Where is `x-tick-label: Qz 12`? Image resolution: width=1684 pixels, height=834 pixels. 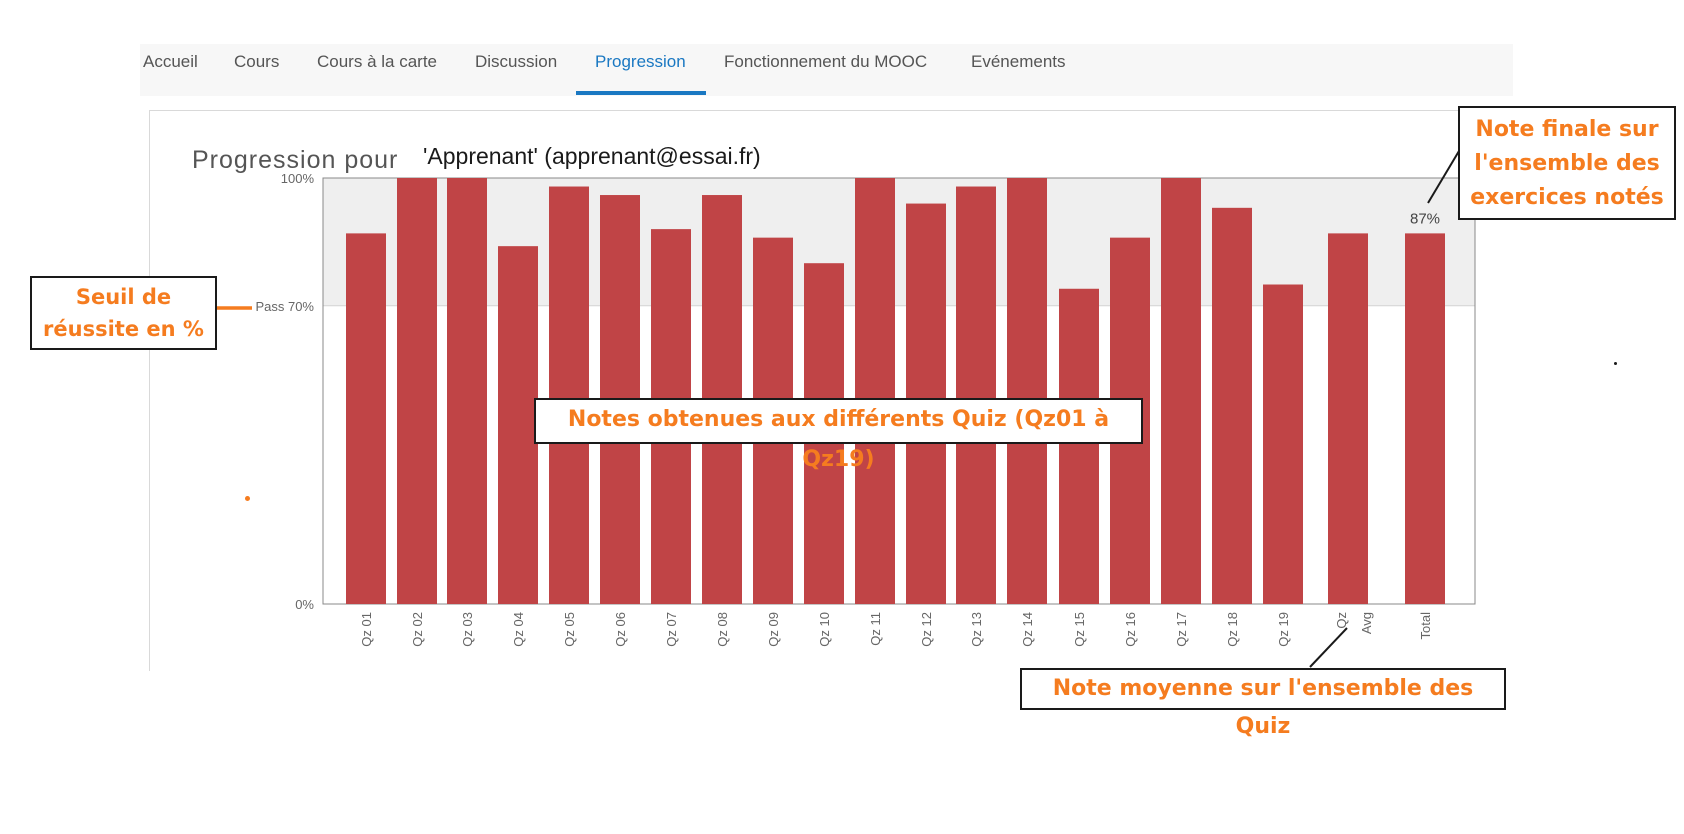 x-tick-label: Qz 12 is located at coordinates (926, 629).